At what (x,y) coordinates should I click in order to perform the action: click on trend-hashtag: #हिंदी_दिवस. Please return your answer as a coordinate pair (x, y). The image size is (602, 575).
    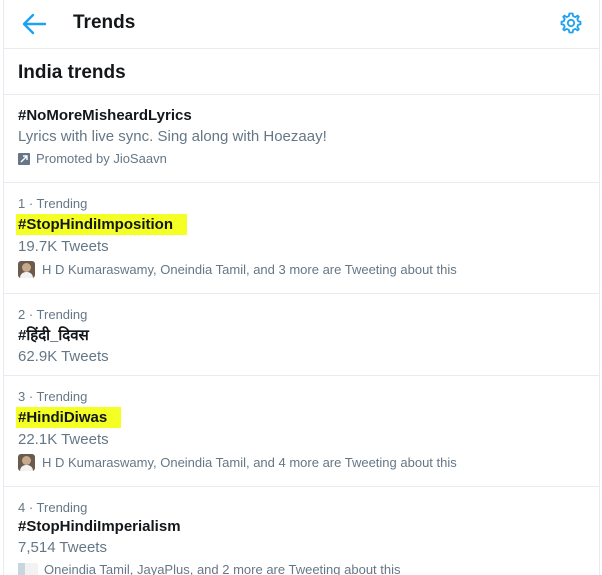
    Looking at the image, I should click on (53, 335).